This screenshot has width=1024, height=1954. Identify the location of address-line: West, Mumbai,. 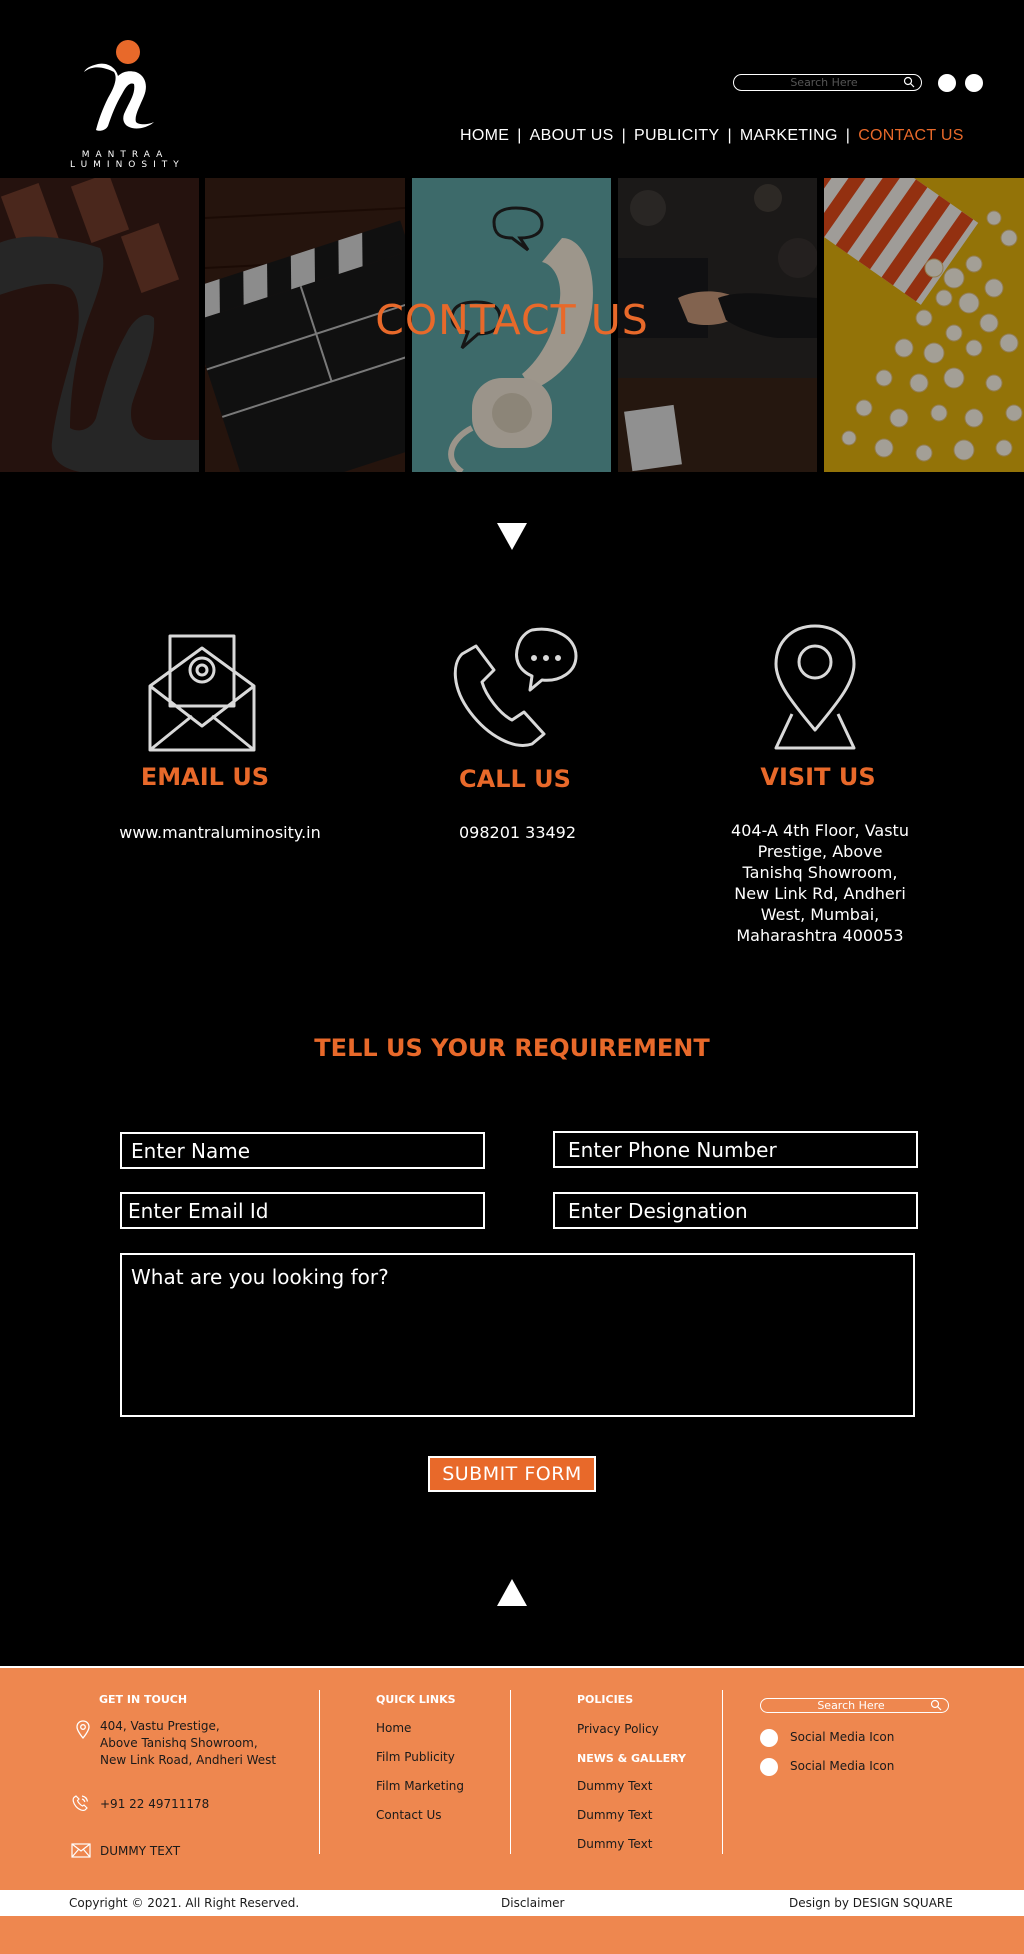
(820, 914).